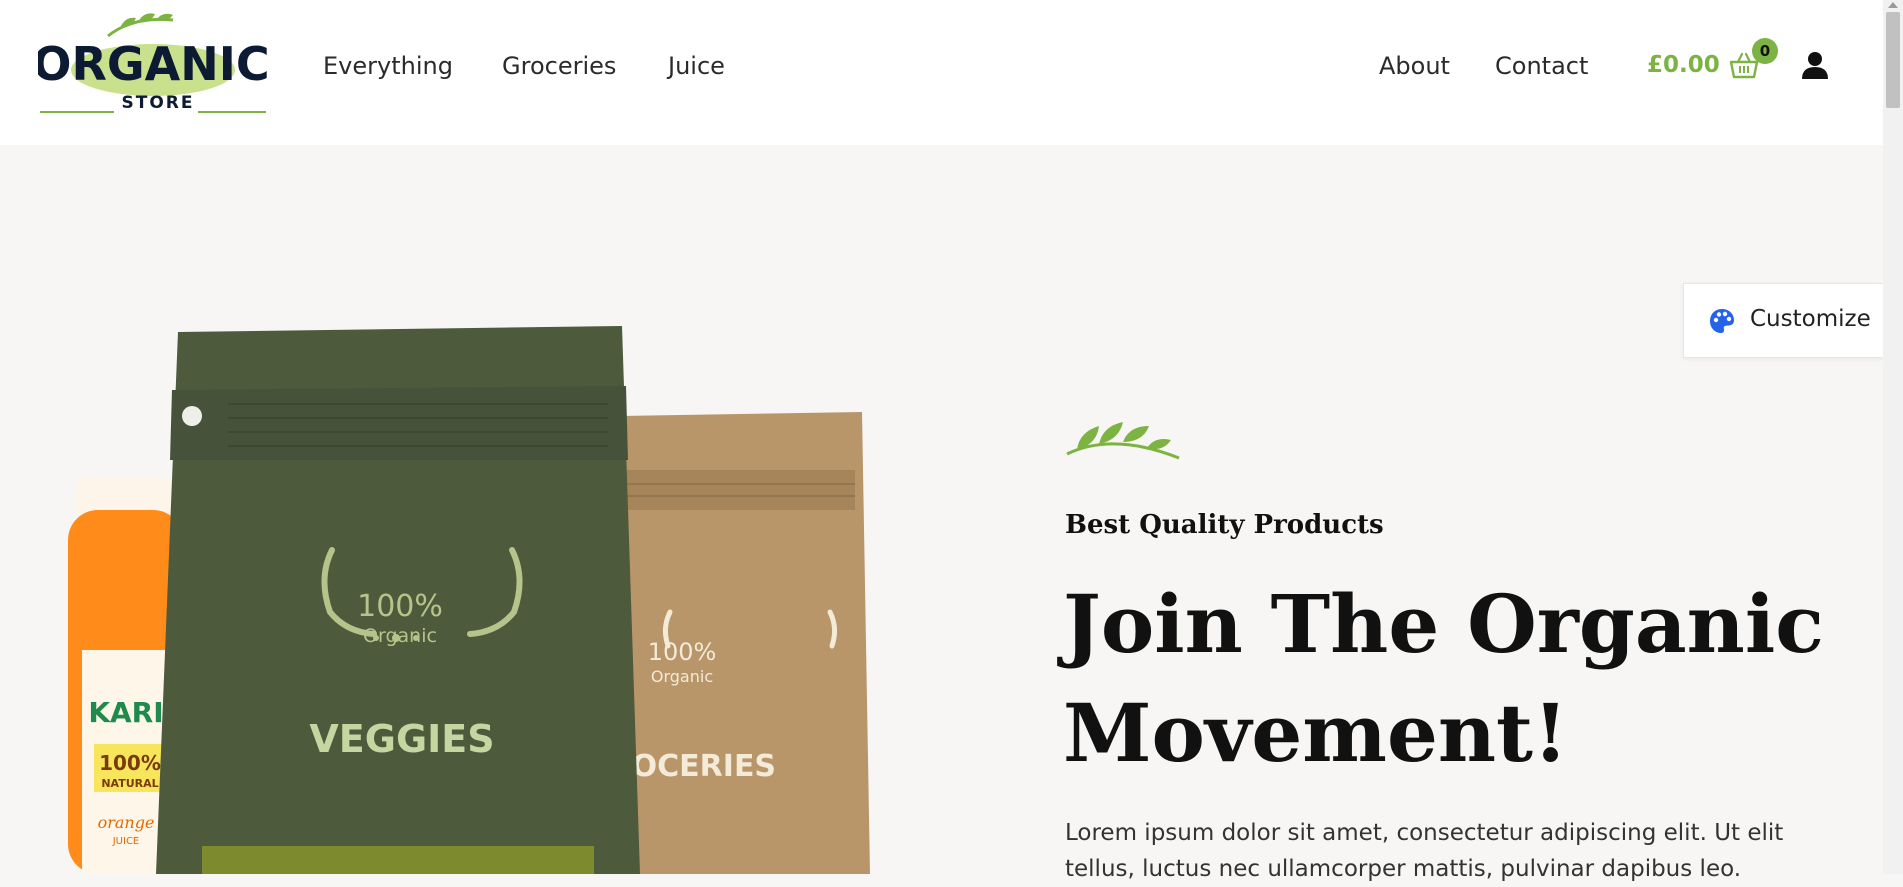 This screenshot has width=1903, height=887. What do you see at coordinates (1414, 66) in the screenshot?
I see `nav-about: About` at bounding box center [1414, 66].